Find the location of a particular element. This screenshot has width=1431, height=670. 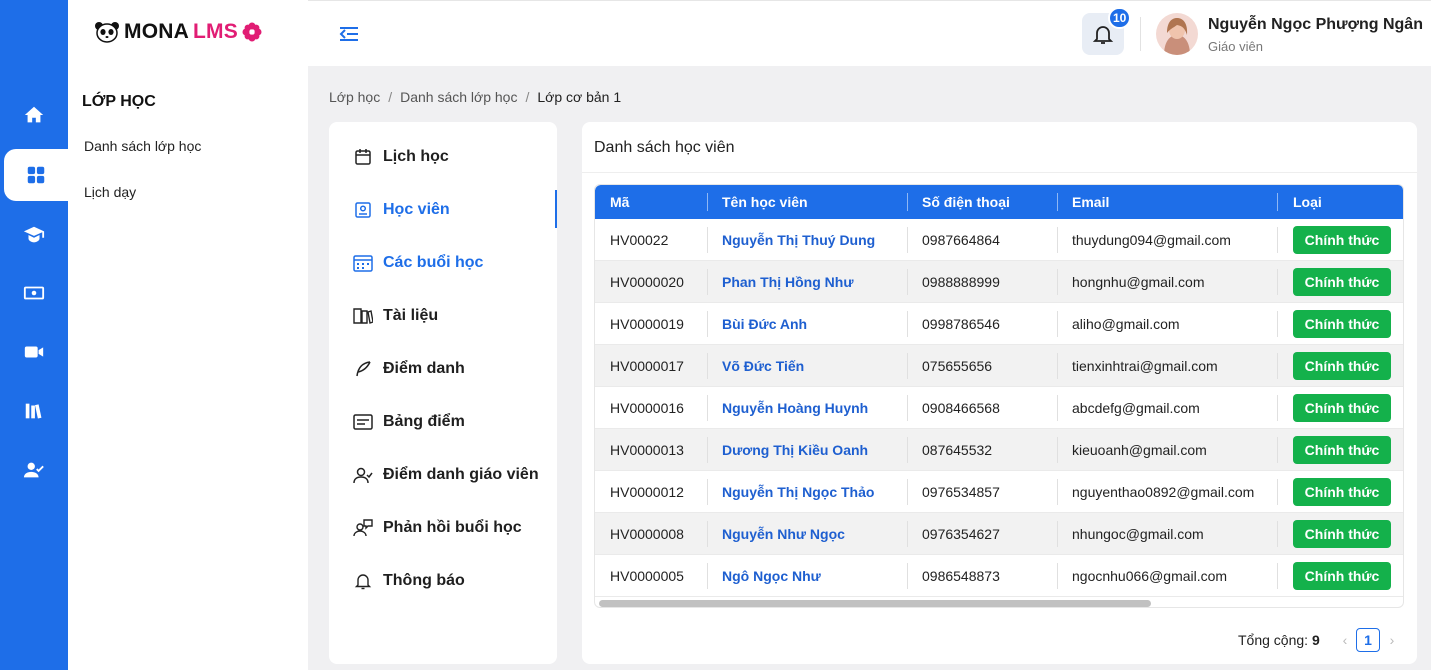

class-menu-notifications: Thông báo is located at coordinates (443, 581).